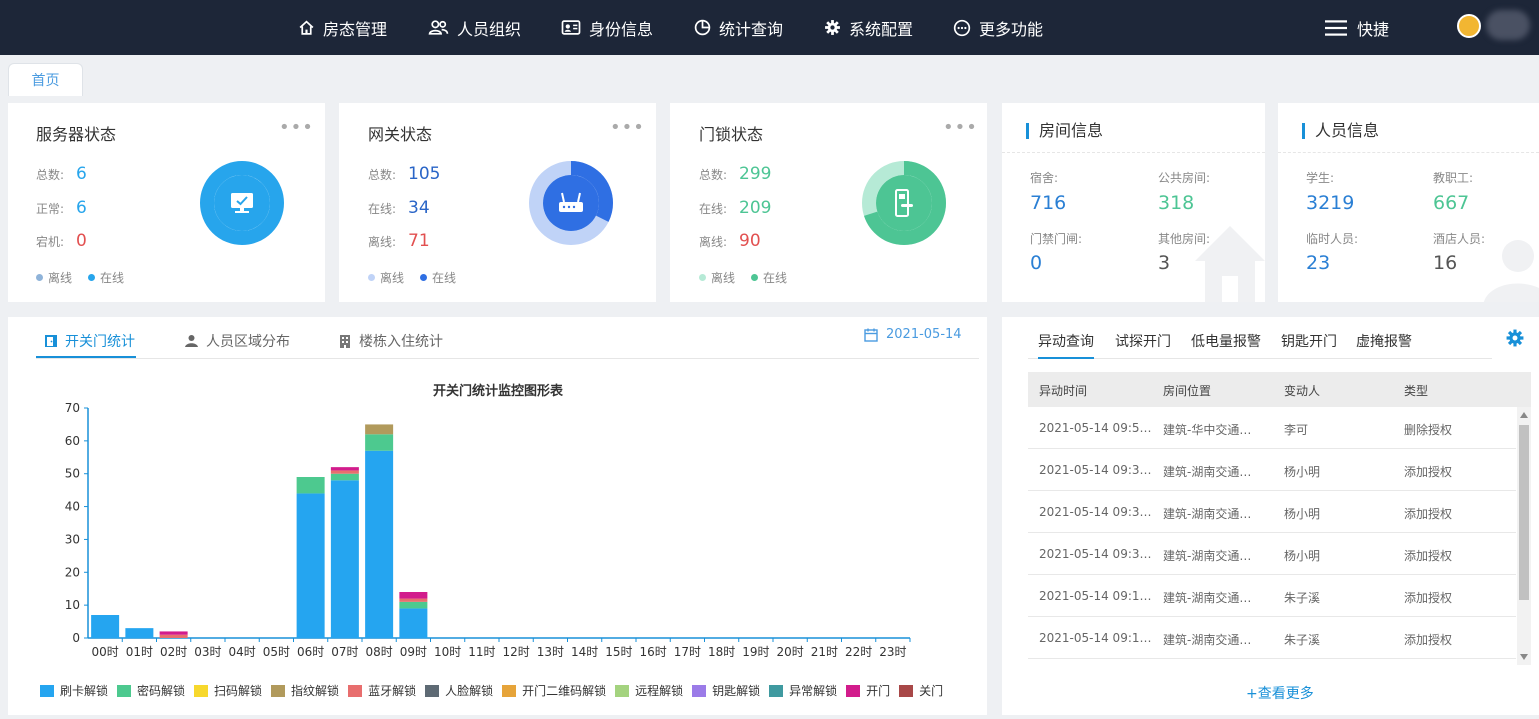 Image resolution: width=1539 pixels, height=719 pixels. I want to click on username-blurred, so click(1508, 25).